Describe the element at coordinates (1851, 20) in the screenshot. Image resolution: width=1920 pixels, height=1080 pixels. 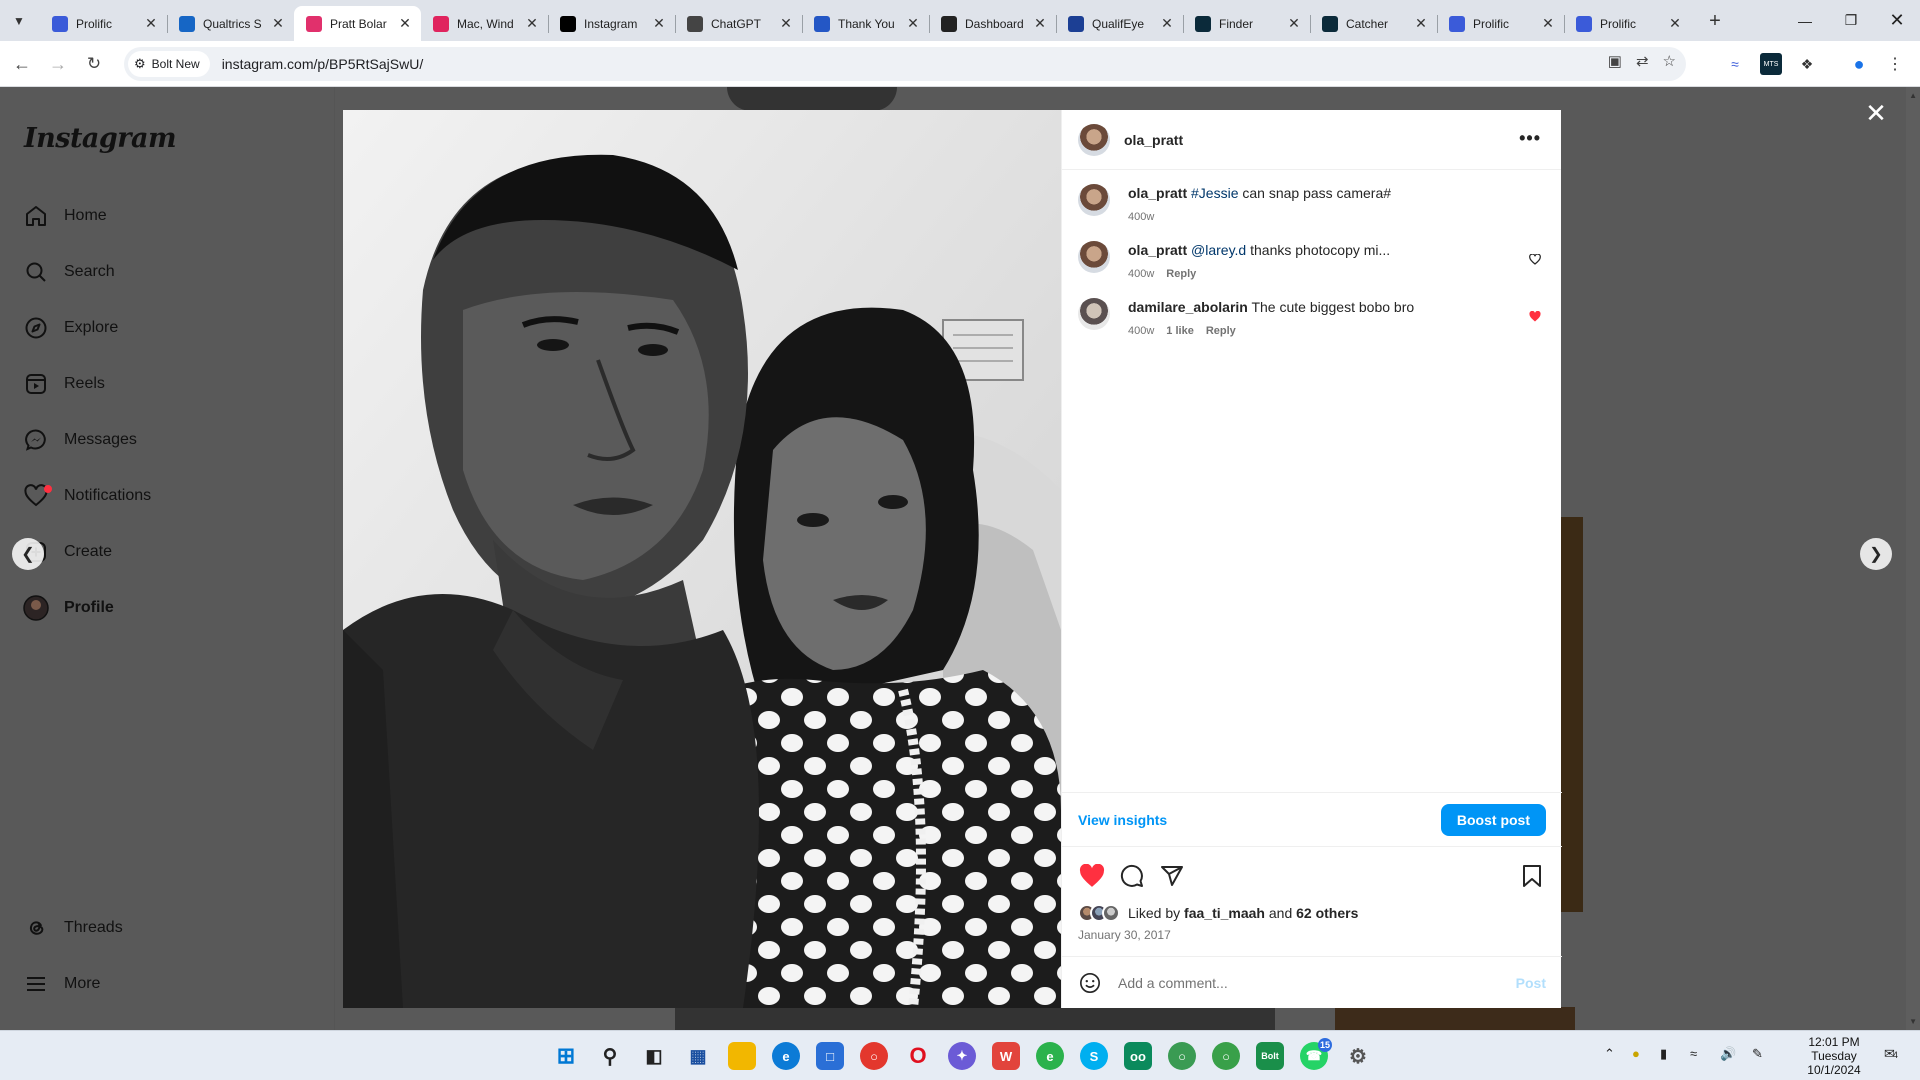
I see `restore-button: ❐` at that location.